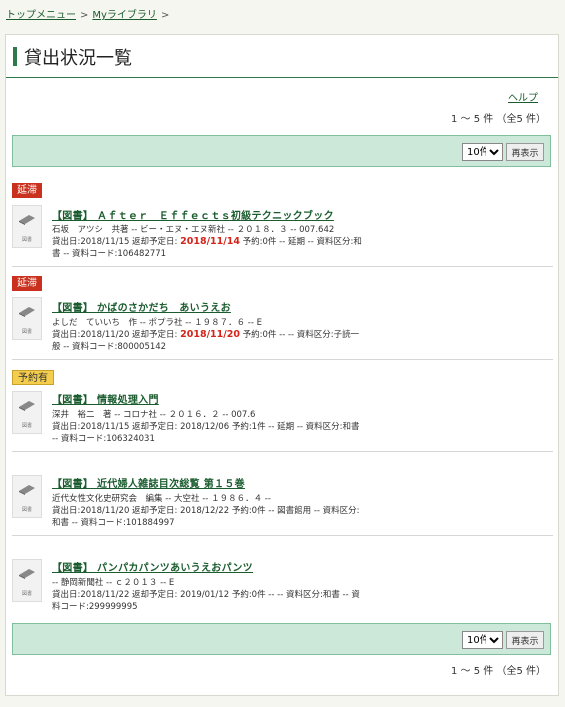 This screenshot has width=565, height=707. Describe the element at coordinates (141, 306) in the screenshot. I see `item-title-link: 【図書】 かばのさかだち あいうえお` at that location.